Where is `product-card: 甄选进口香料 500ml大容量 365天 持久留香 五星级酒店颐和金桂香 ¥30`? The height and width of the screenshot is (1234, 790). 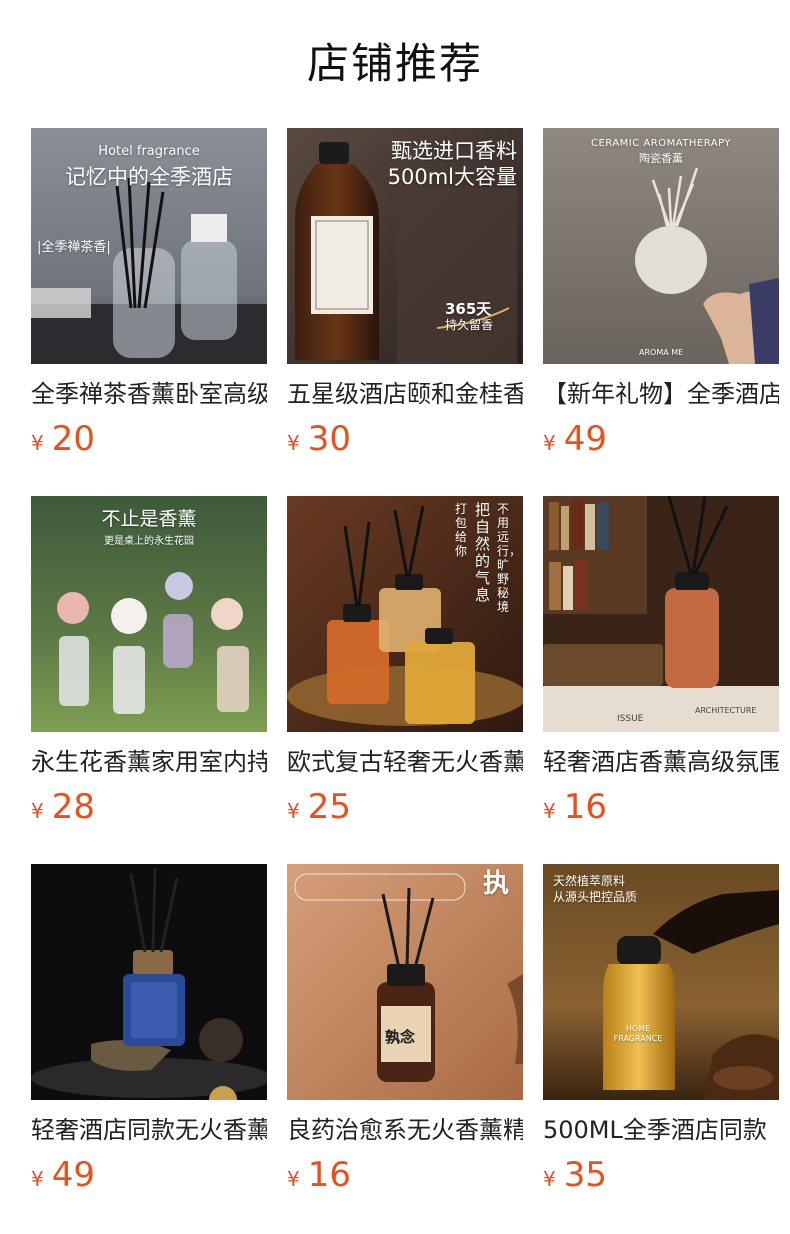
product-card: 甄选进口香料 500ml大容量 365天 持久留香 五星级酒店颐和金桂香 ¥30 is located at coordinates (405, 293).